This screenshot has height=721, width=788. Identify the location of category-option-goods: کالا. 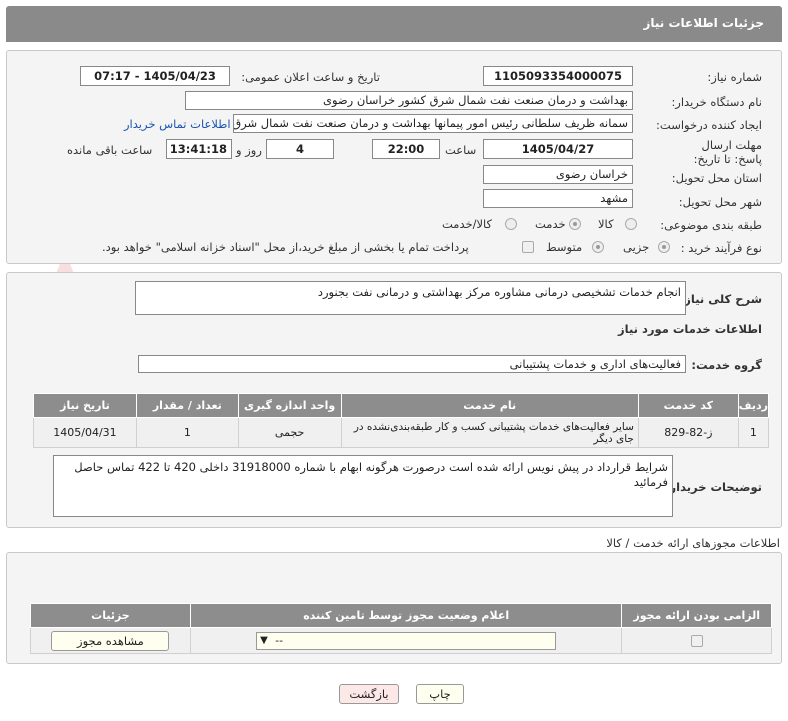
(606, 224).